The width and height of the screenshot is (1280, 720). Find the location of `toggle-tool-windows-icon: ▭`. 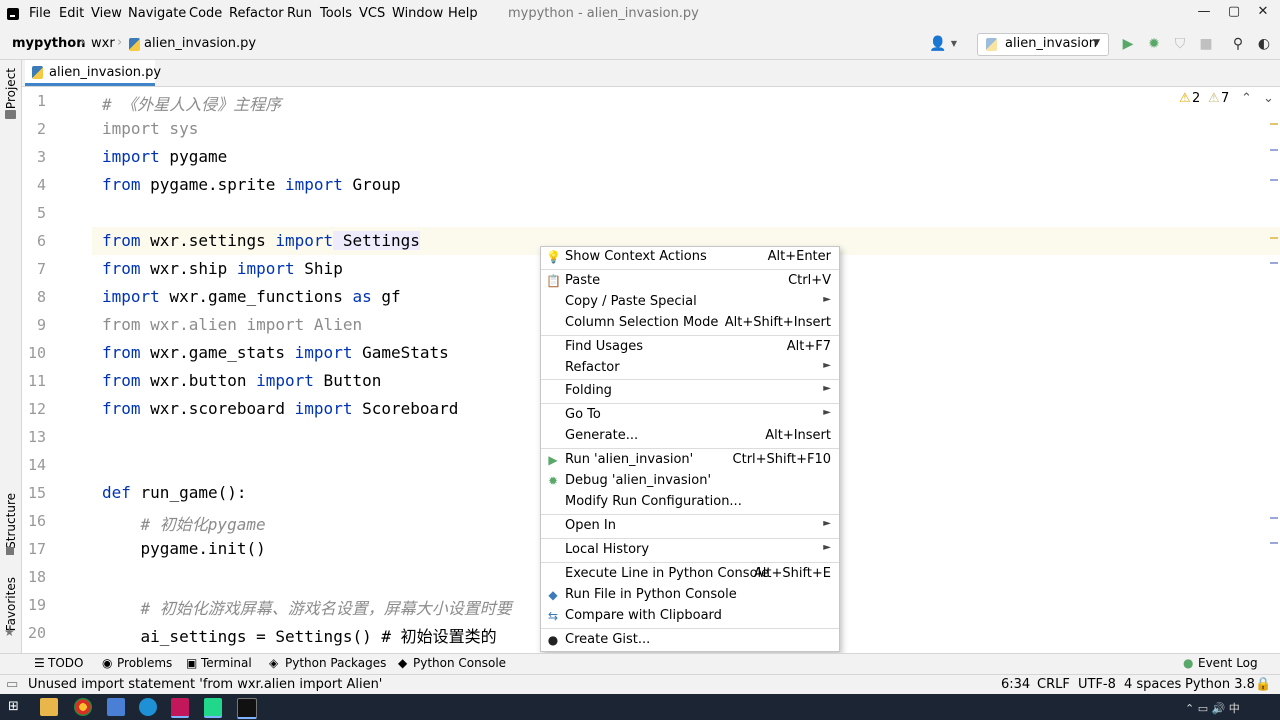

toggle-tool-windows-icon: ▭ is located at coordinates (12, 684).